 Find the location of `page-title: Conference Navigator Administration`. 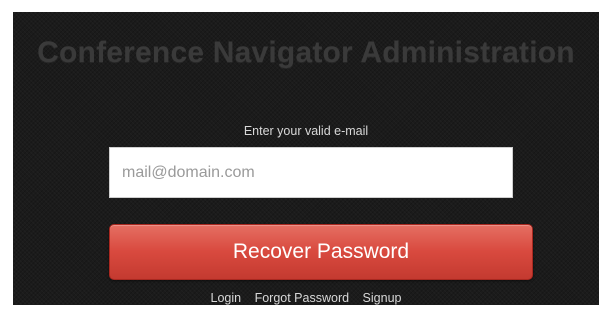

page-title: Conference Navigator Administration is located at coordinates (306, 52).